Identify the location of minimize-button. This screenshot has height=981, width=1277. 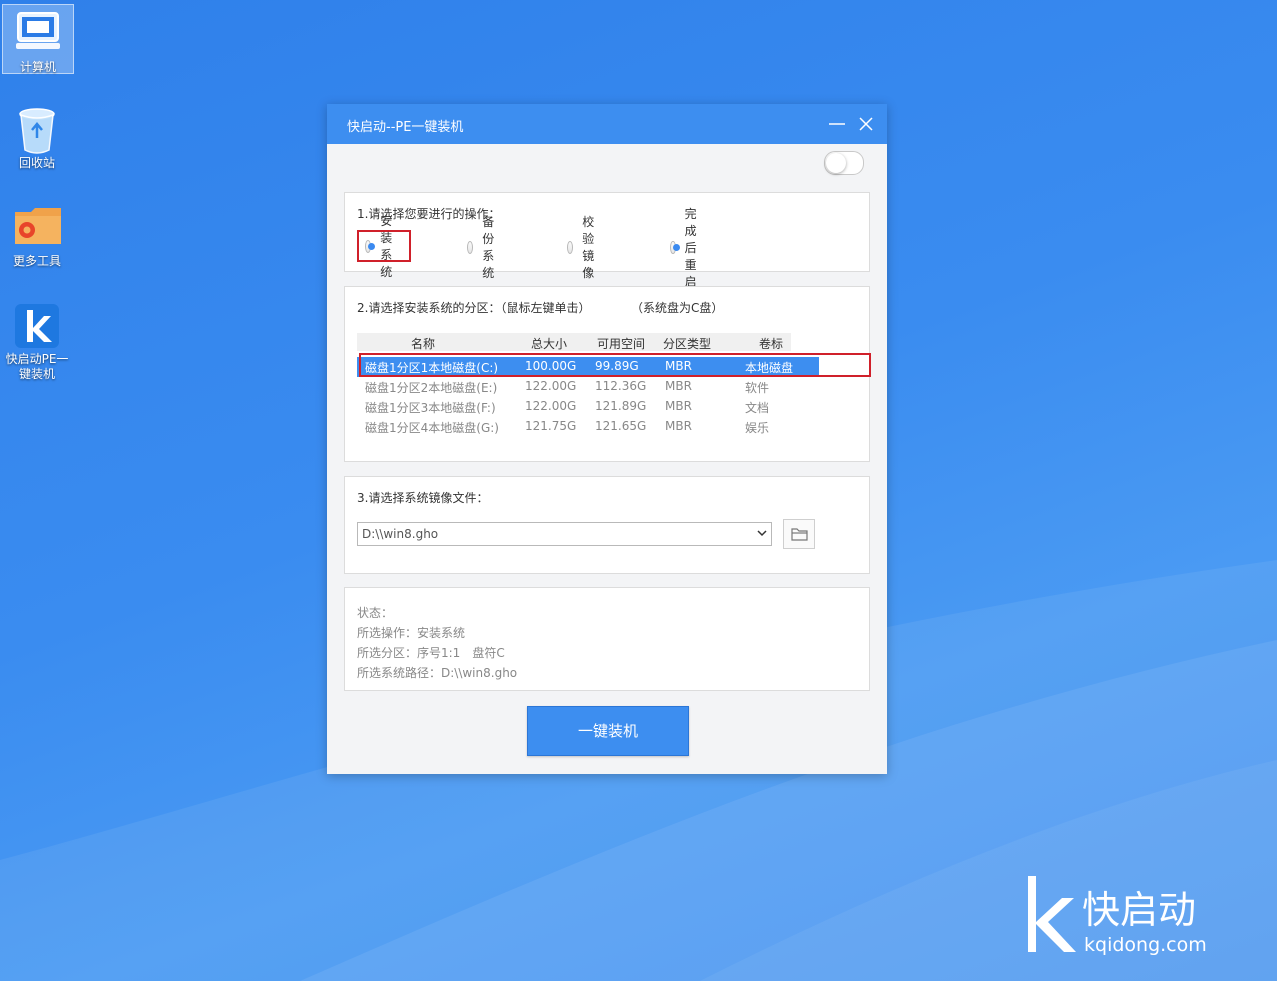
(837, 124).